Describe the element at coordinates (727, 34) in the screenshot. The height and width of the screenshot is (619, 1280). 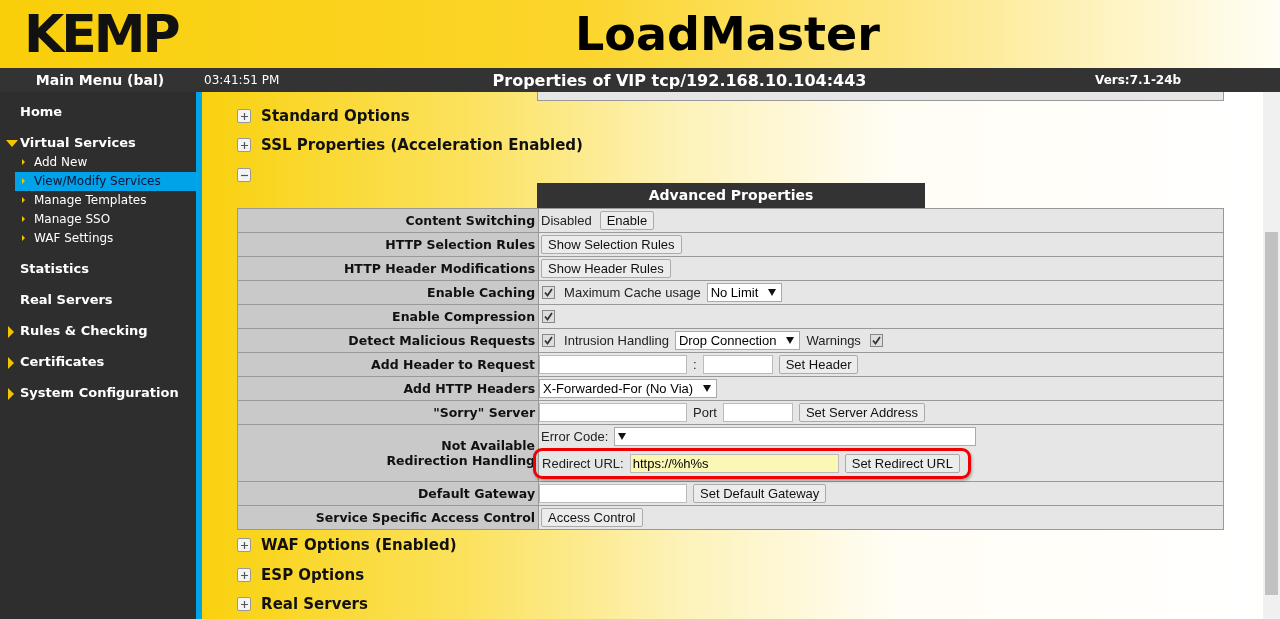
I see `app-title: LoadMaster` at that location.